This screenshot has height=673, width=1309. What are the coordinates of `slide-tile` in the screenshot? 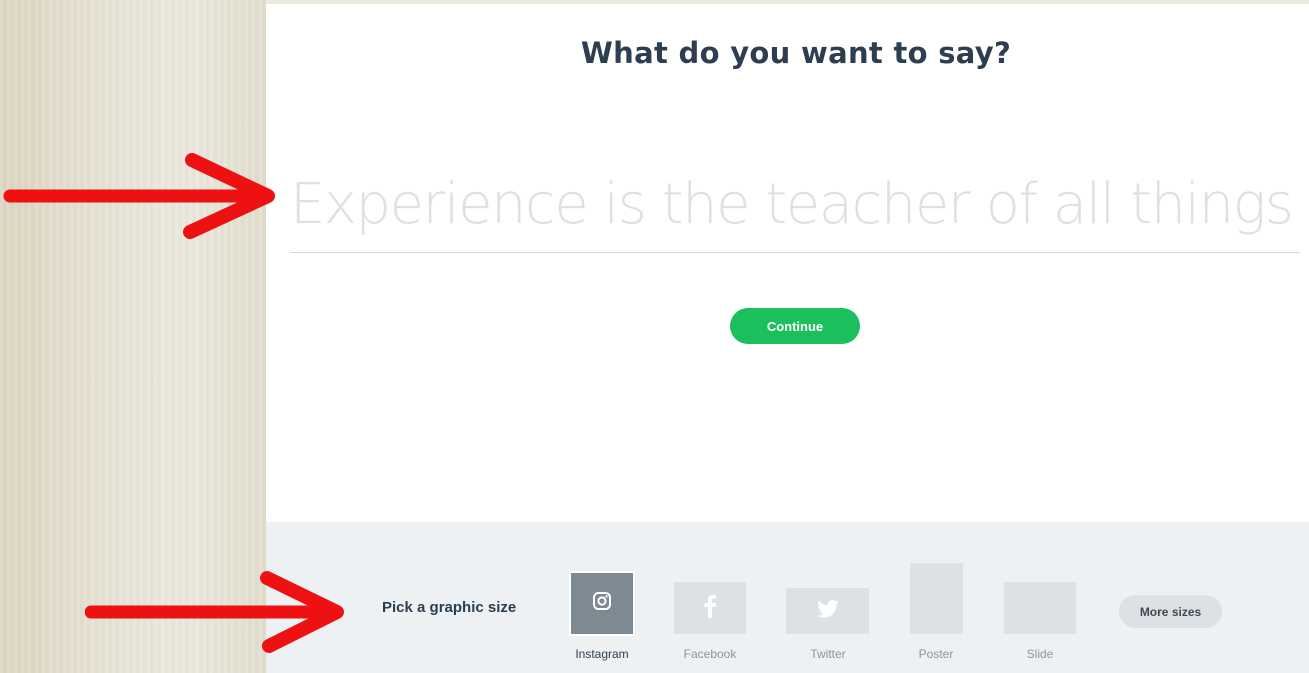 It's located at (1040, 608).